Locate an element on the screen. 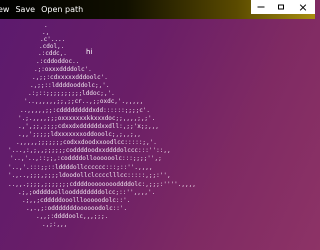 This screenshot has height=250, width=320. window-controls is located at coordinates (280, 9).